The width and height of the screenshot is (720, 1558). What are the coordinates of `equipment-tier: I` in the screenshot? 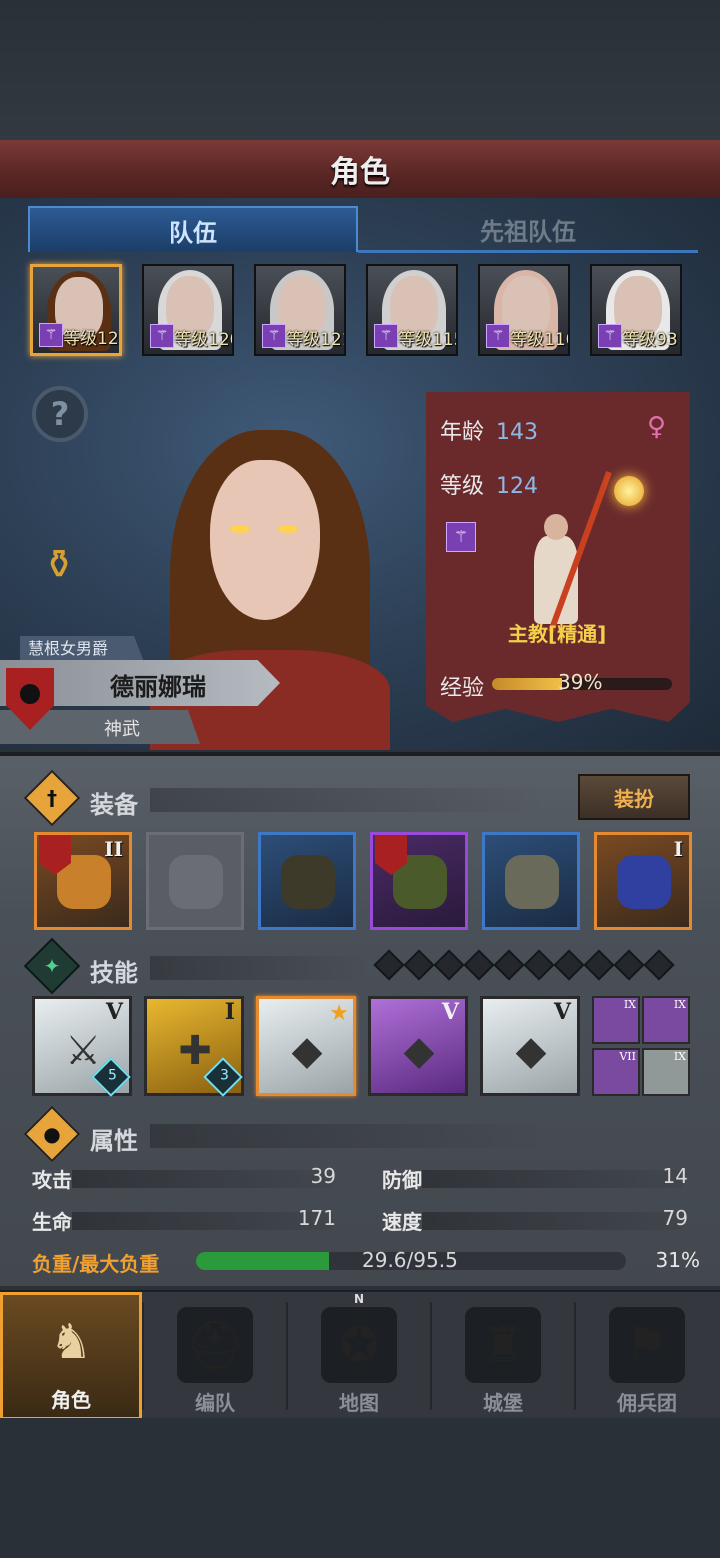 It's located at (678, 849).